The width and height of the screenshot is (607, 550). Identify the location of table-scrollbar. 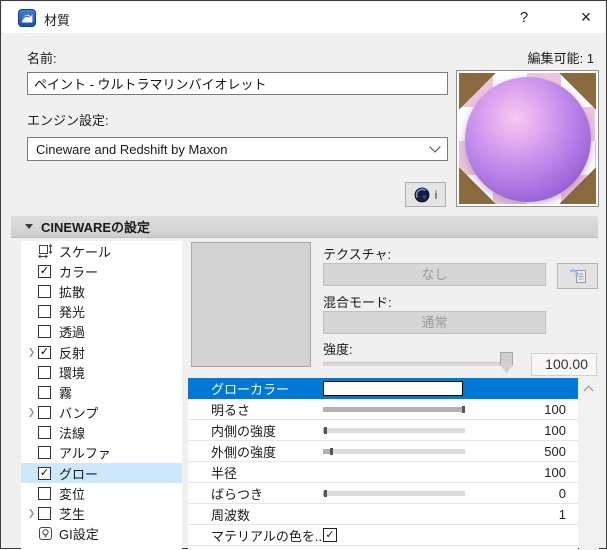
(589, 464).